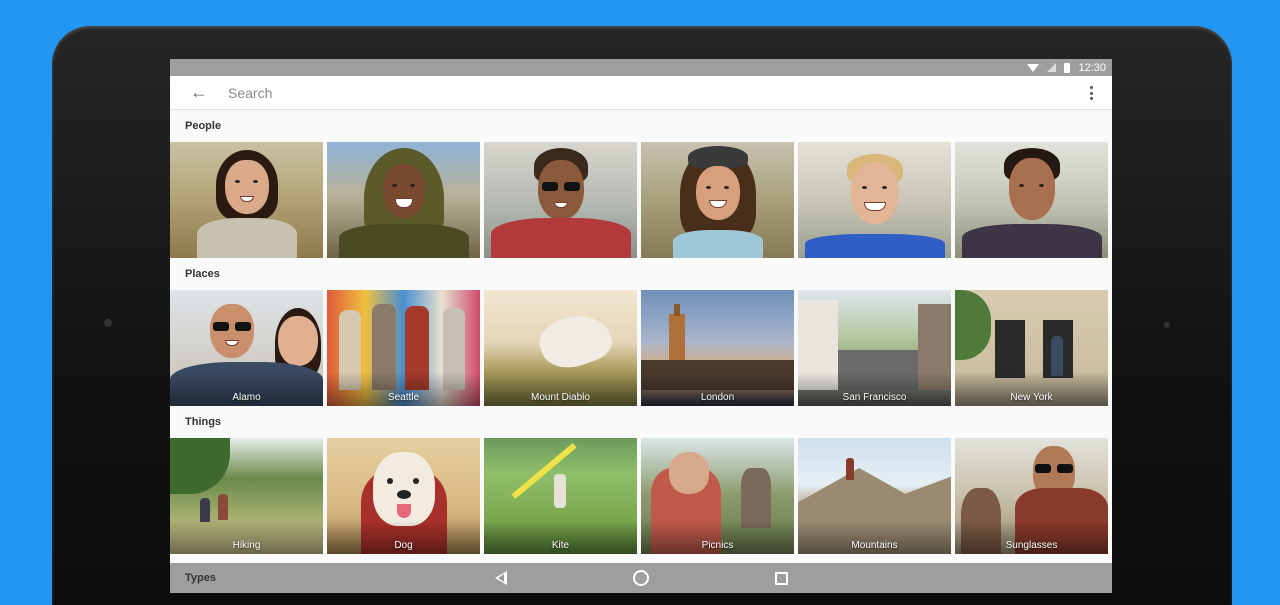 Image resolution: width=1280 pixels, height=605 pixels. Describe the element at coordinates (874, 348) in the screenshot. I see `place-tile-san-francisco: San Francisco` at that location.